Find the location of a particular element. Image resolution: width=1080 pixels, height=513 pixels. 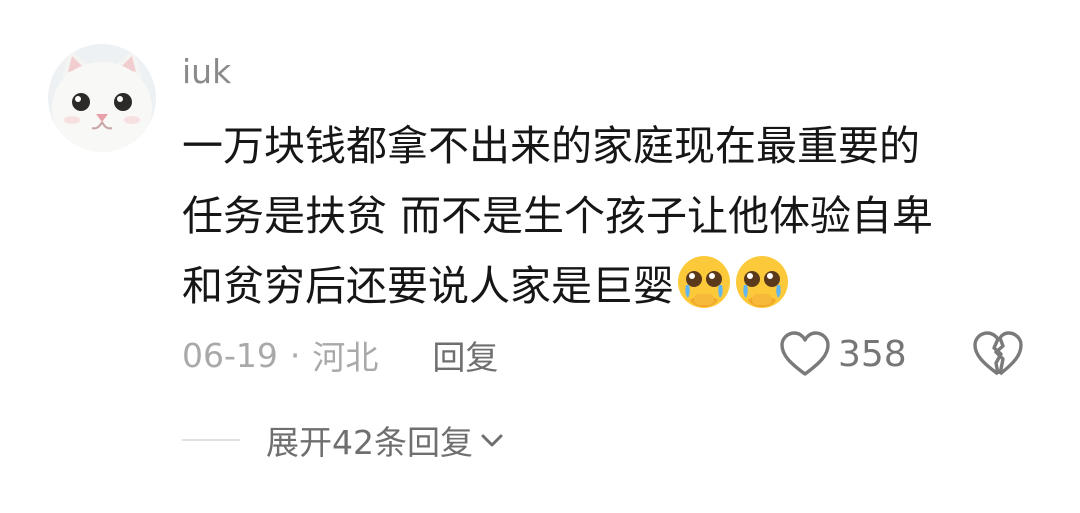

expand-replies-button: 展开42条回复 is located at coordinates (344, 440).